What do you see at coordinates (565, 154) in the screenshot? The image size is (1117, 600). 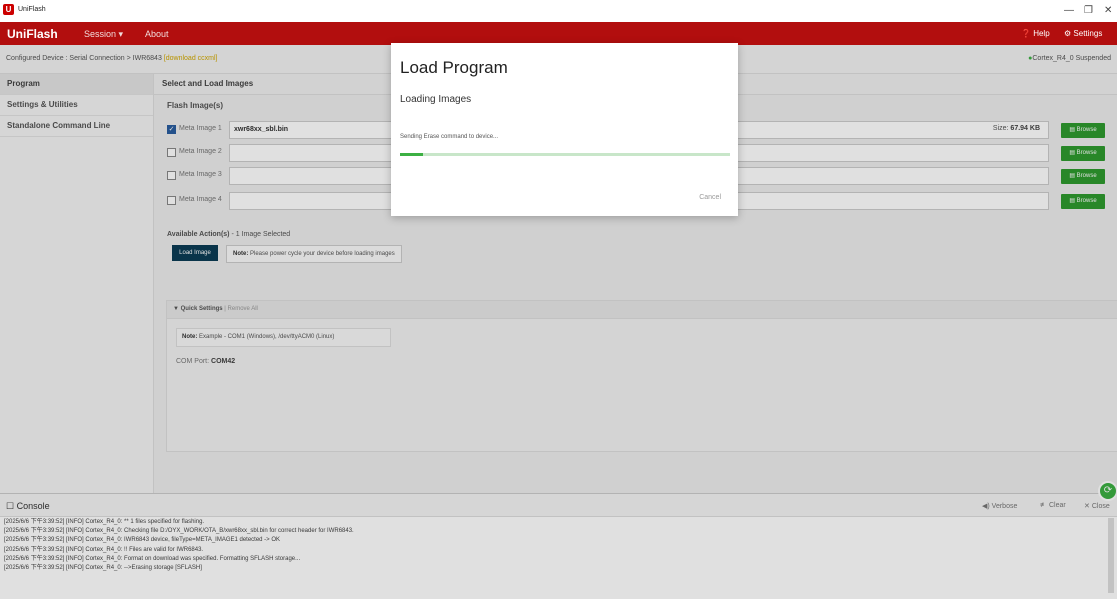 I see `progress-bar` at bounding box center [565, 154].